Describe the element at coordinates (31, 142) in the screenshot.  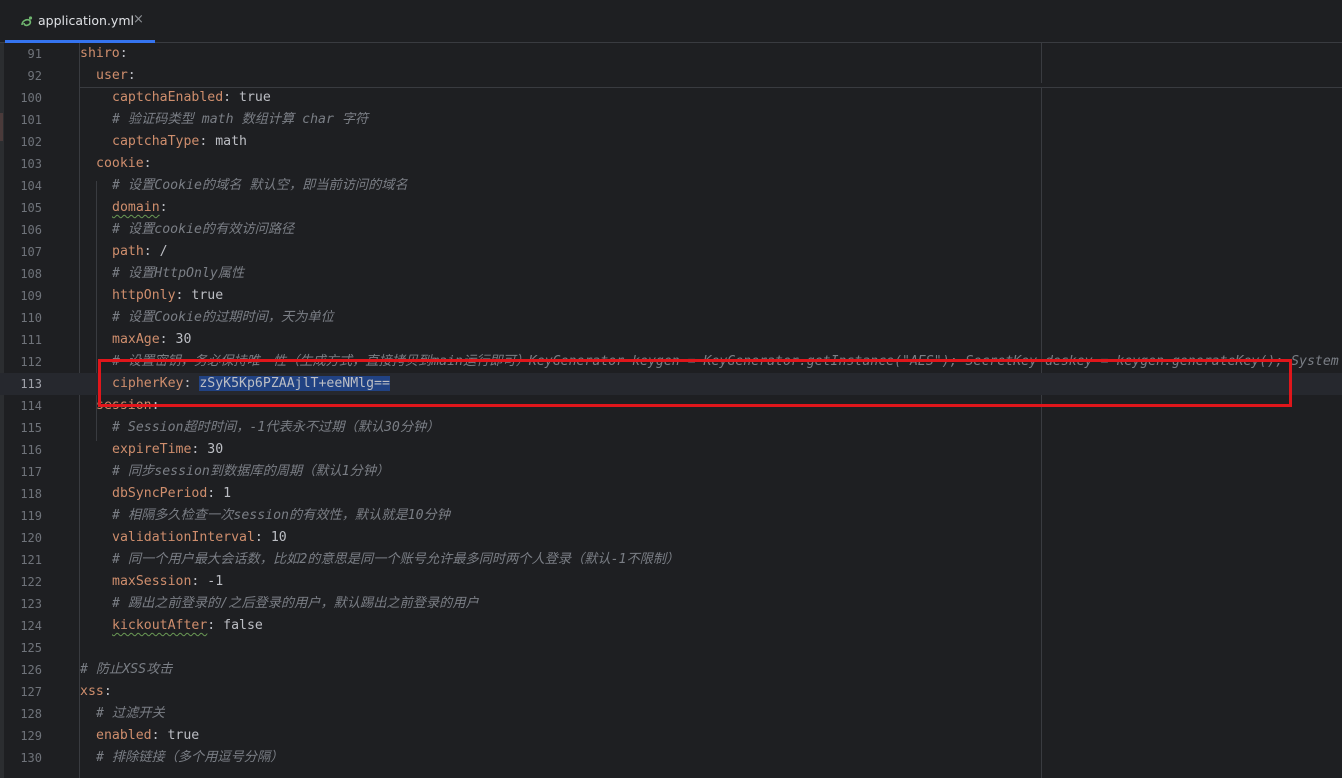
I see `line-number: 102` at that location.